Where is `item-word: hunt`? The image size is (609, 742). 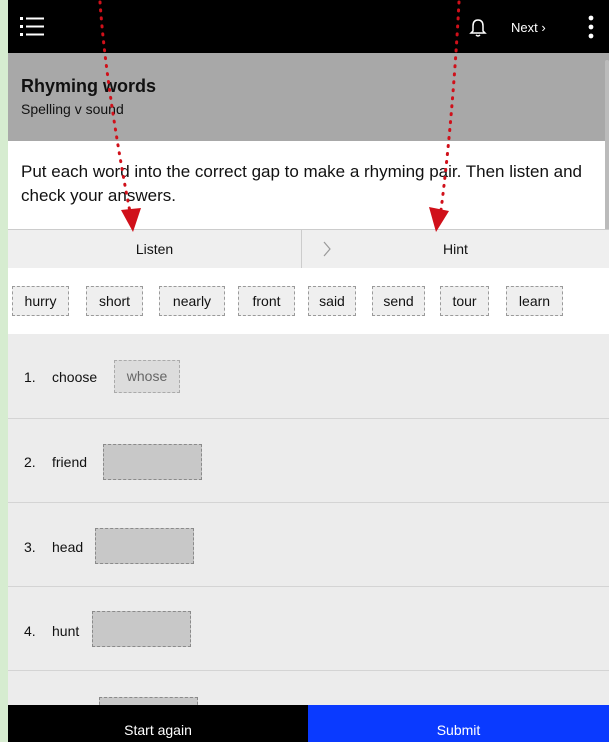 item-word: hunt is located at coordinates (66, 631).